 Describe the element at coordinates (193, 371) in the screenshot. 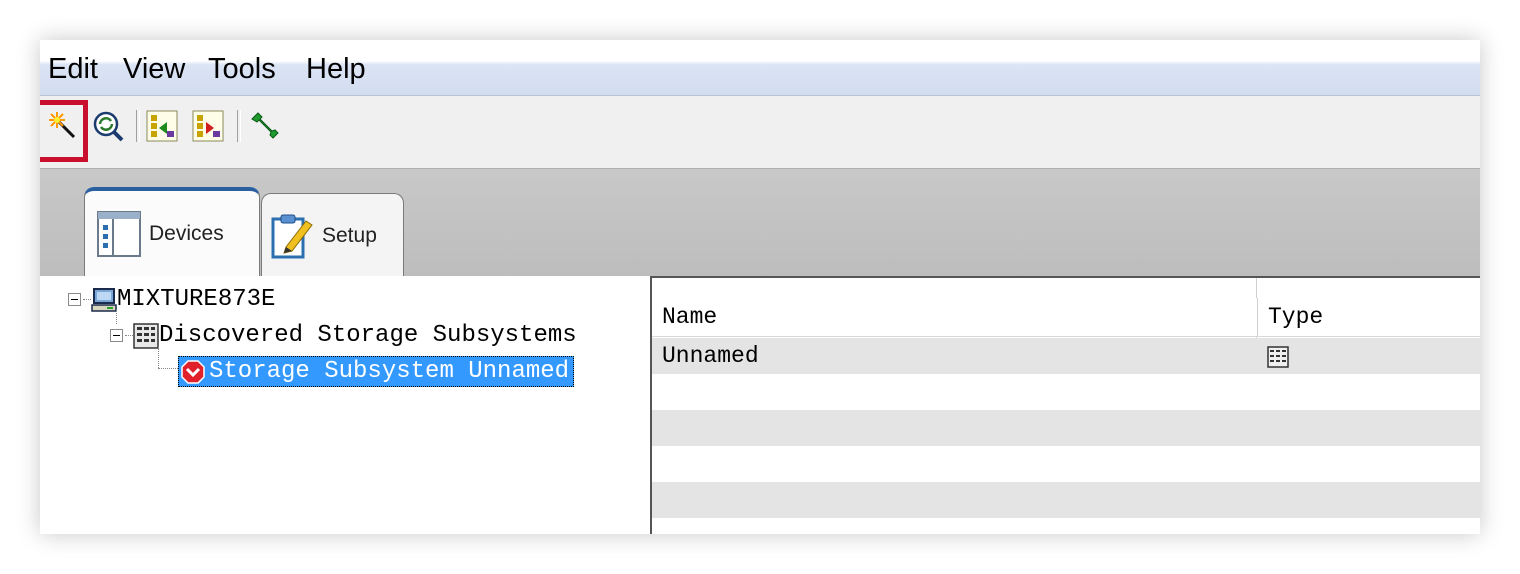

I see `error-status-icon` at that location.